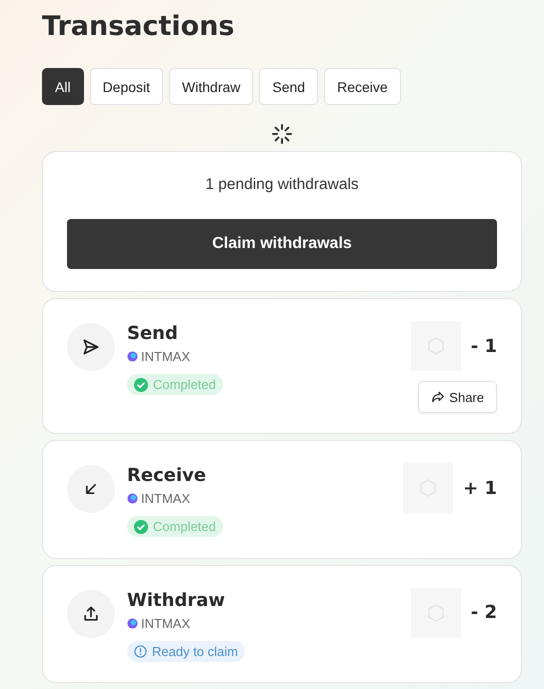 The width and height of the screenshot is (544, 689). I want to click on loading-spinner-icon, so click(282, 134).